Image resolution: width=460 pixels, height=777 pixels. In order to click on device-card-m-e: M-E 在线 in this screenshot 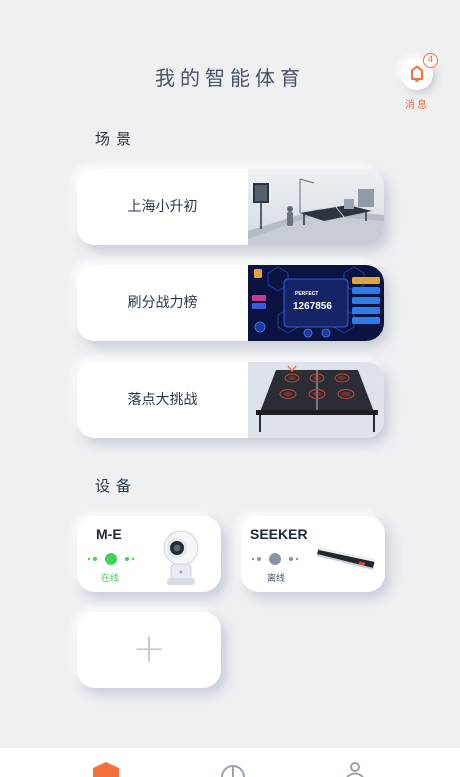, I will do `click(149, 554)`.